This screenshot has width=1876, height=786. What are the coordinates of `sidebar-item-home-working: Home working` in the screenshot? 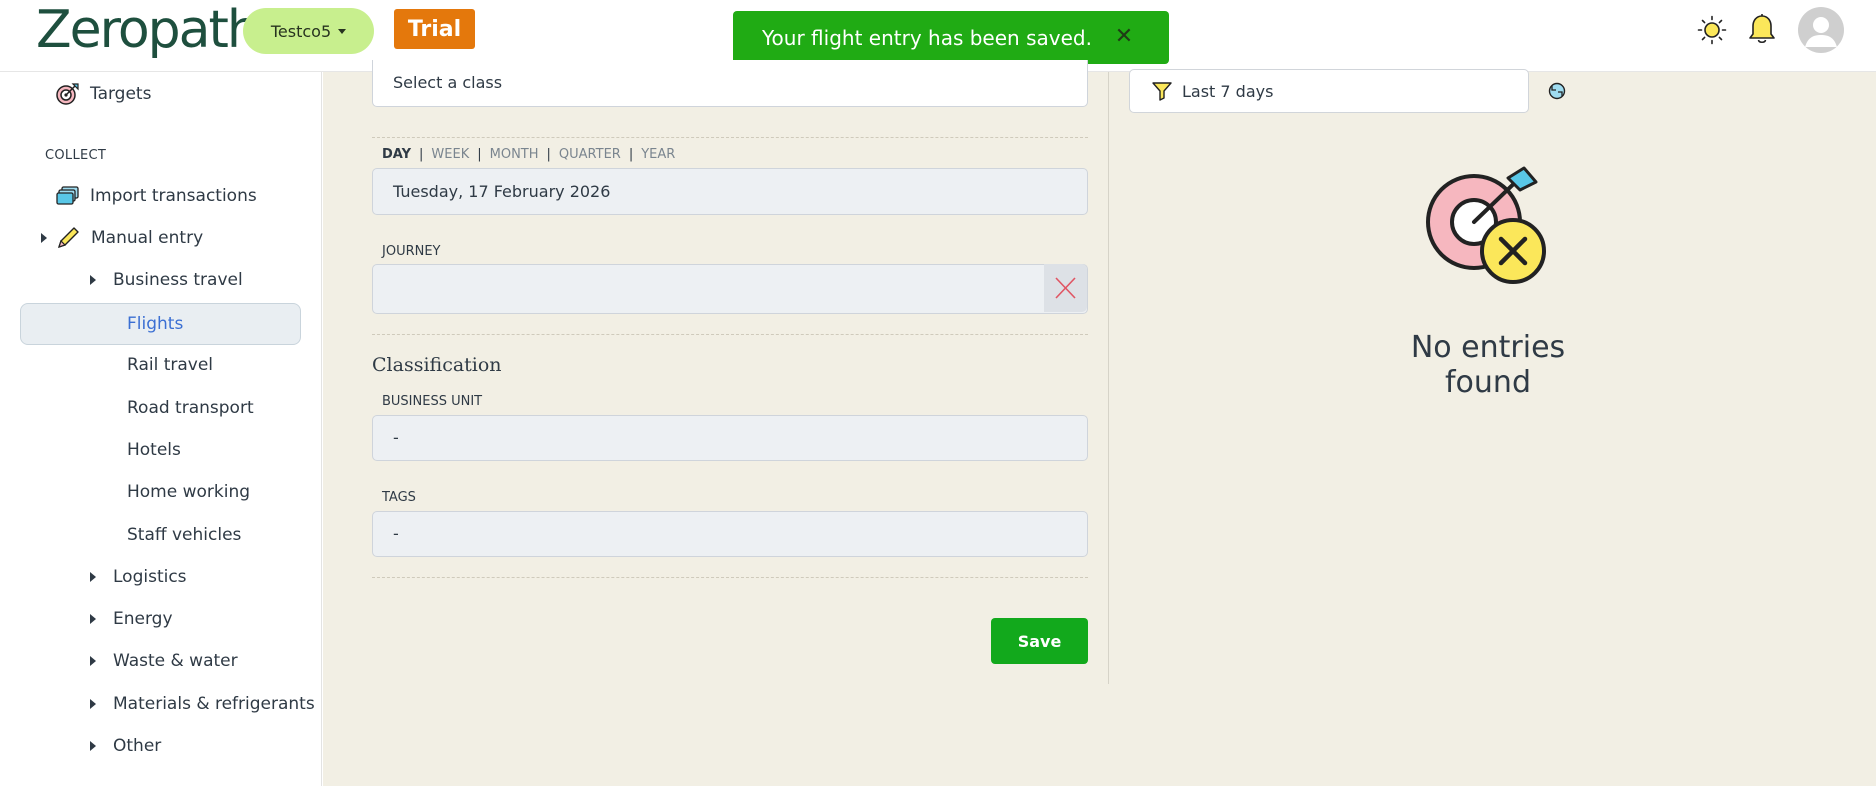 It's located at (188, 492).